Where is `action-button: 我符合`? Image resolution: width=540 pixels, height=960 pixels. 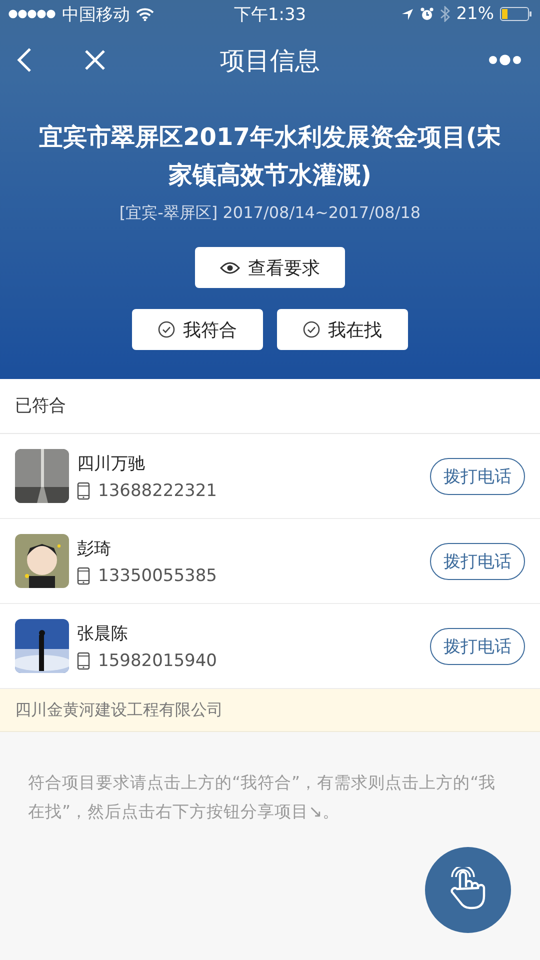 action-button: 我符合 is located at coordinates (197, 329).